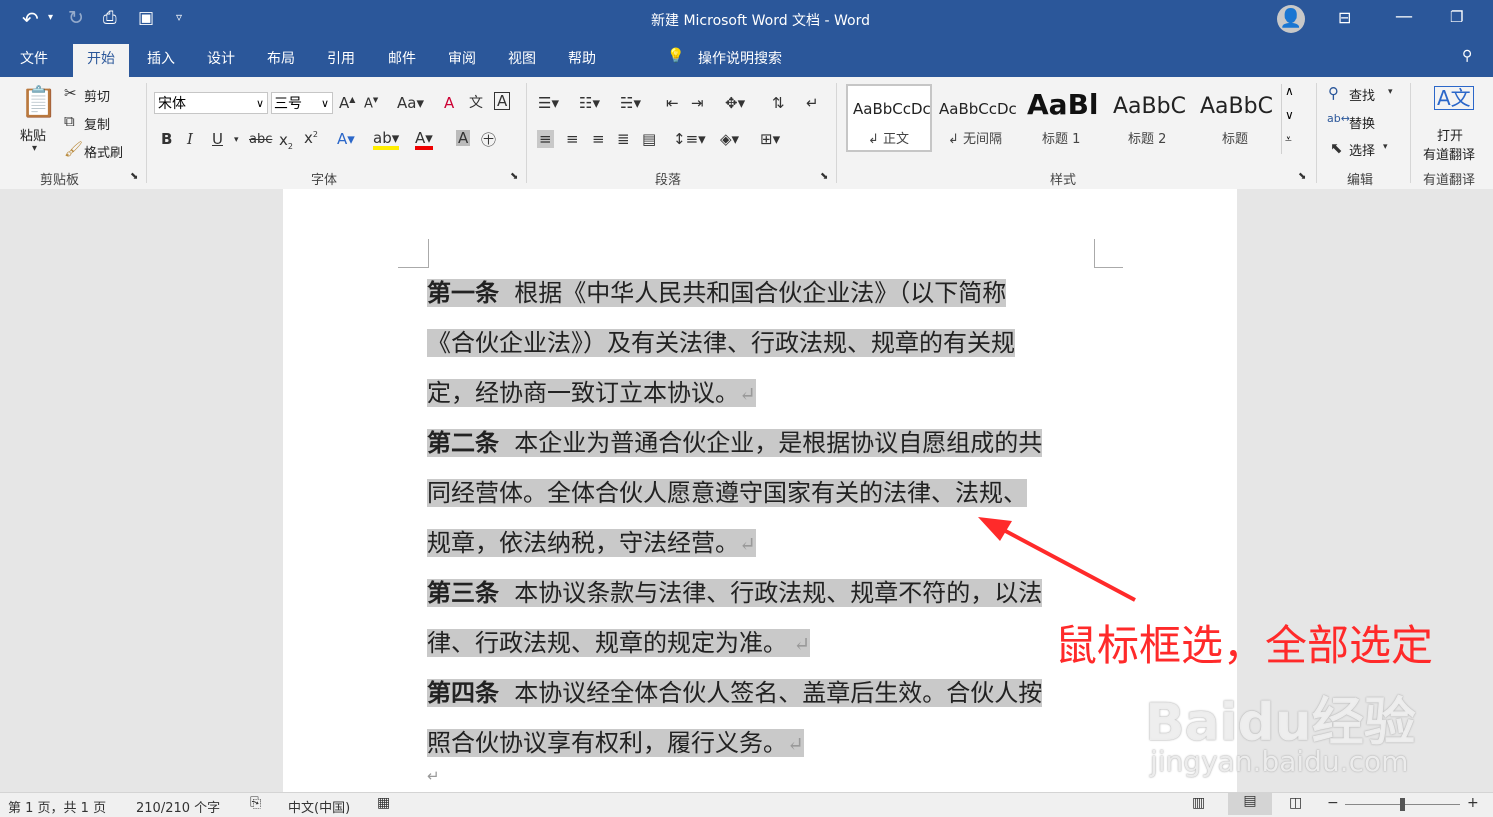  Describe the element at coordinates (721, 343) in the screenshot. I see `doc-line: 《合伙企业法》）及有关法律、行政法规、规章的有关规` at that location.